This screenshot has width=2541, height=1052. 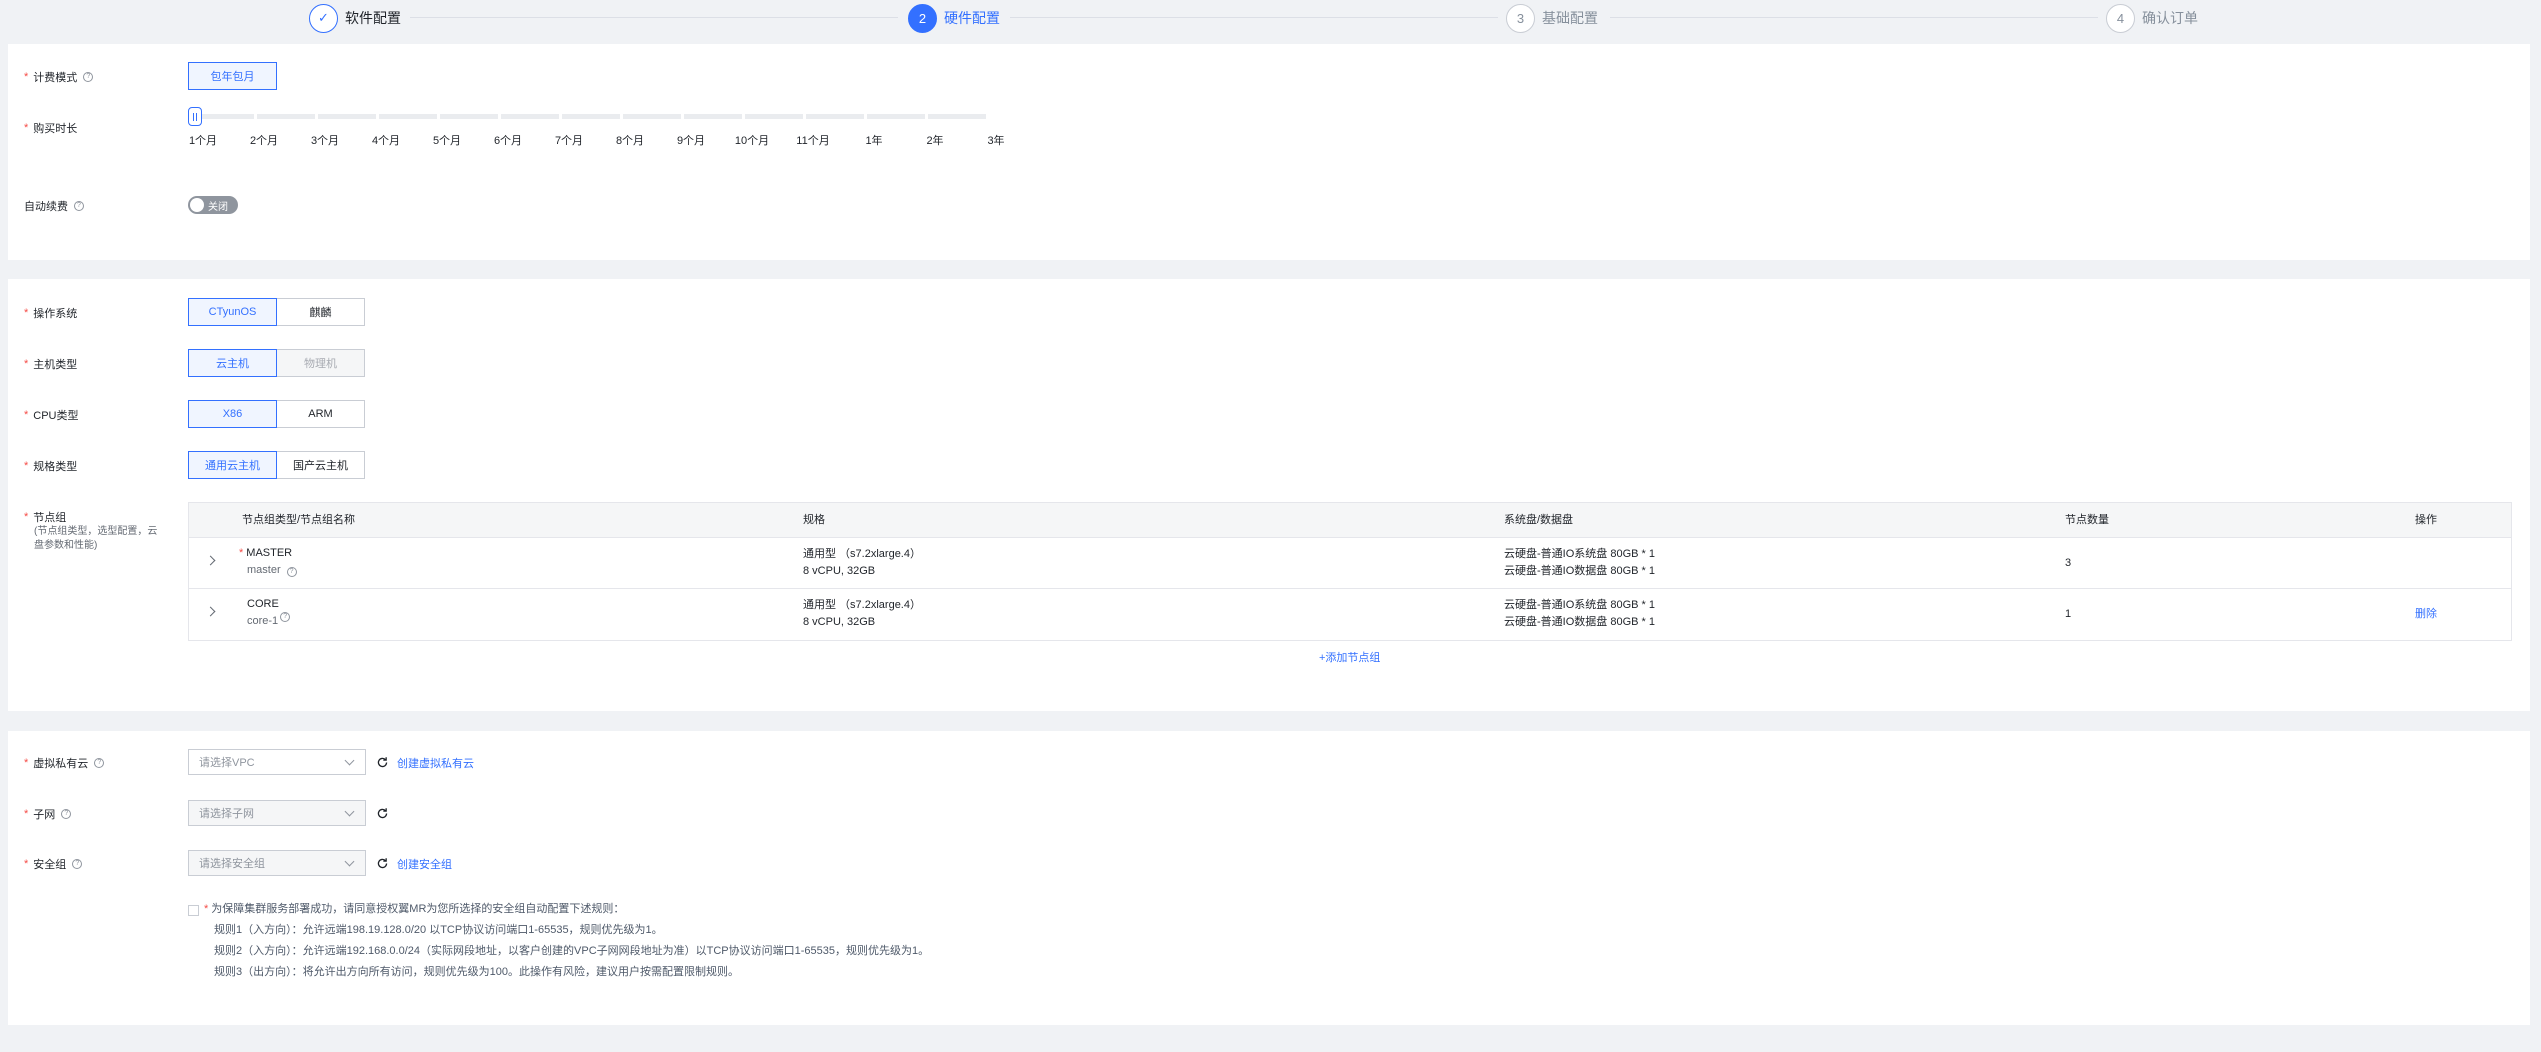 I want to click on vpc-placeholder: 请选择VPC, so click(x=227, y=763).